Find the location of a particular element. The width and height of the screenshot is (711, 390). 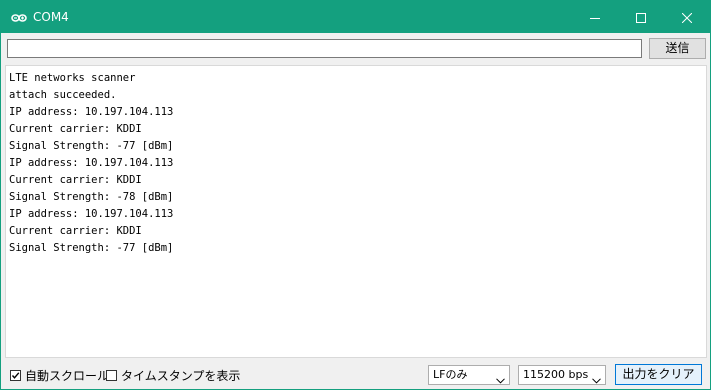

baud-rate-value: 115200 bps is located at coordinates (556, 374).